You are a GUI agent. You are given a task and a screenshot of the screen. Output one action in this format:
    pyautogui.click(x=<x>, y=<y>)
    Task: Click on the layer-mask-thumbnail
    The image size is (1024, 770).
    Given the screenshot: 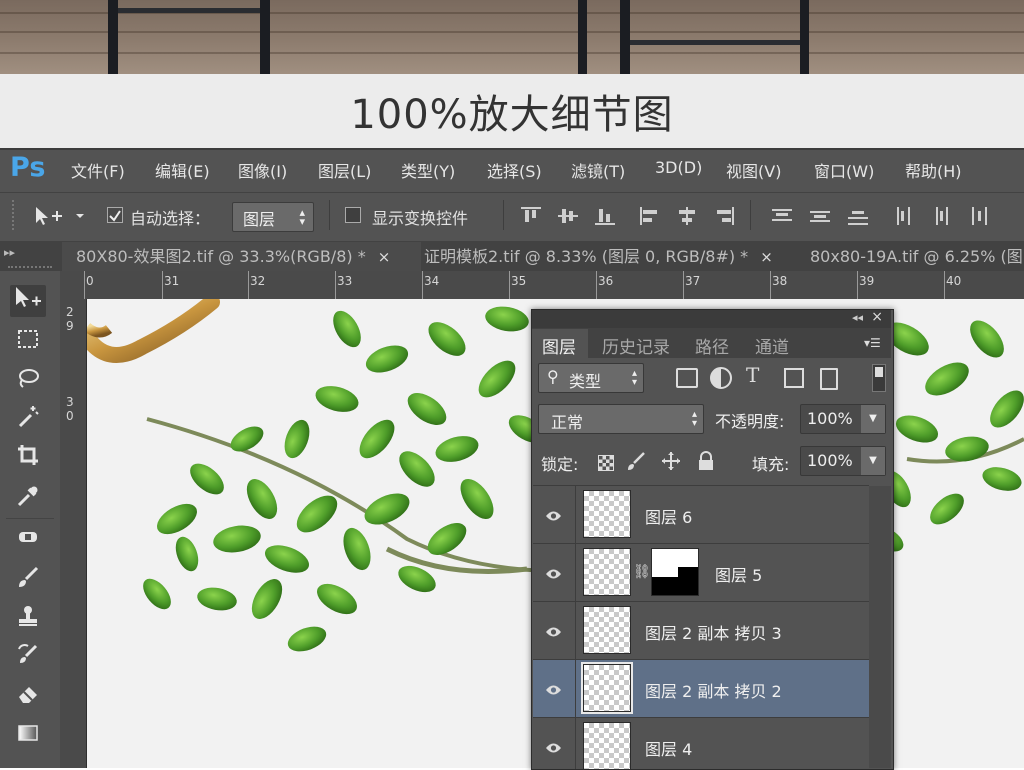 What is the action you would take?
    pyautogui.click(x=675, y=572)
    